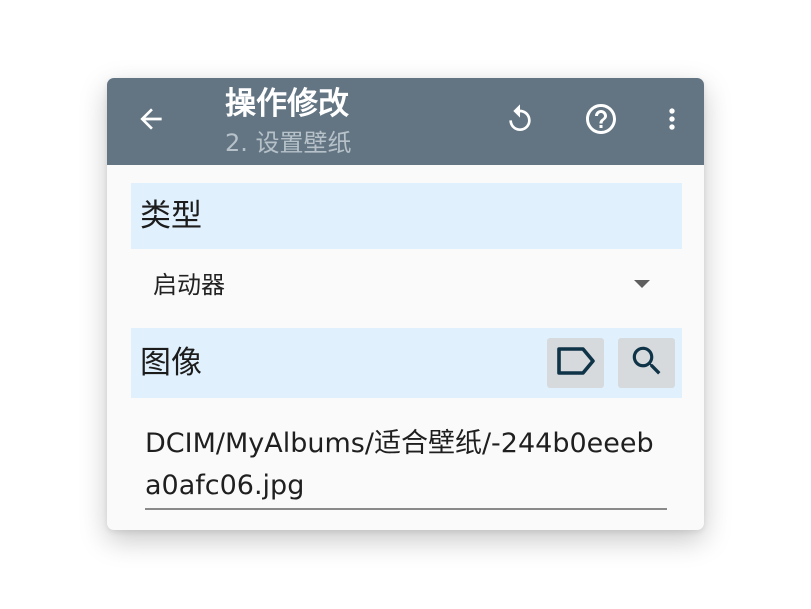 Image resolution: width=811 pixels, height=609 pixels. I want to click on image-section-header: 图像, so click(406, 363).